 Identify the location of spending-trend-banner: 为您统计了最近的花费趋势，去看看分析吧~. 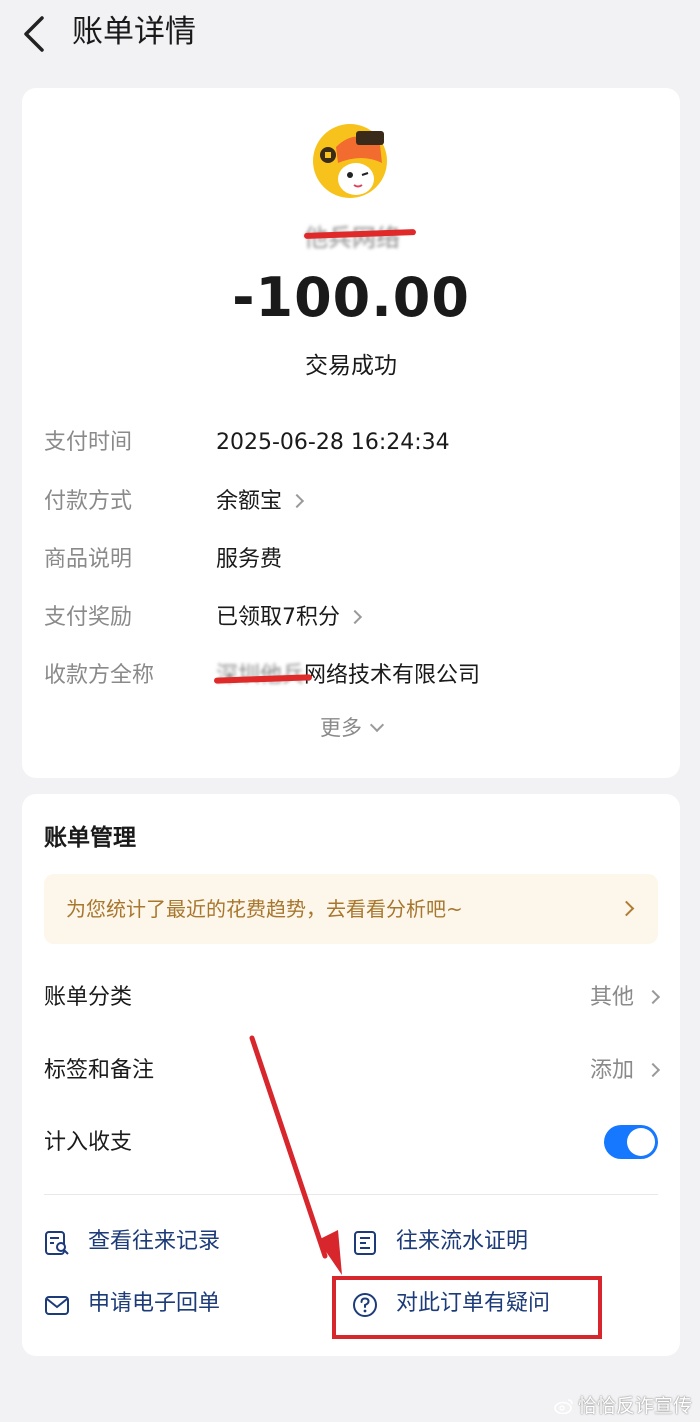
(351, 909).